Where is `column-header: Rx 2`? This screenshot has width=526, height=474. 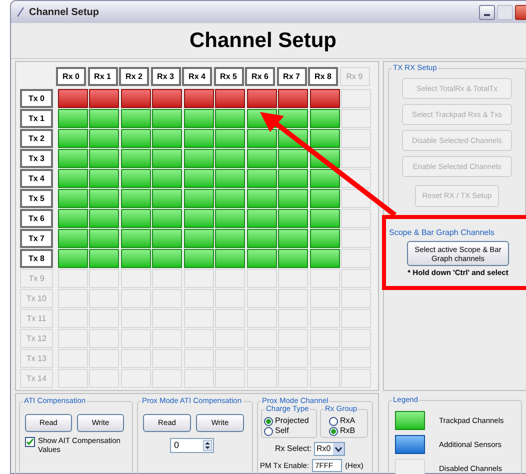
column-header: Rx 2 is located at coordinates (134, 76).